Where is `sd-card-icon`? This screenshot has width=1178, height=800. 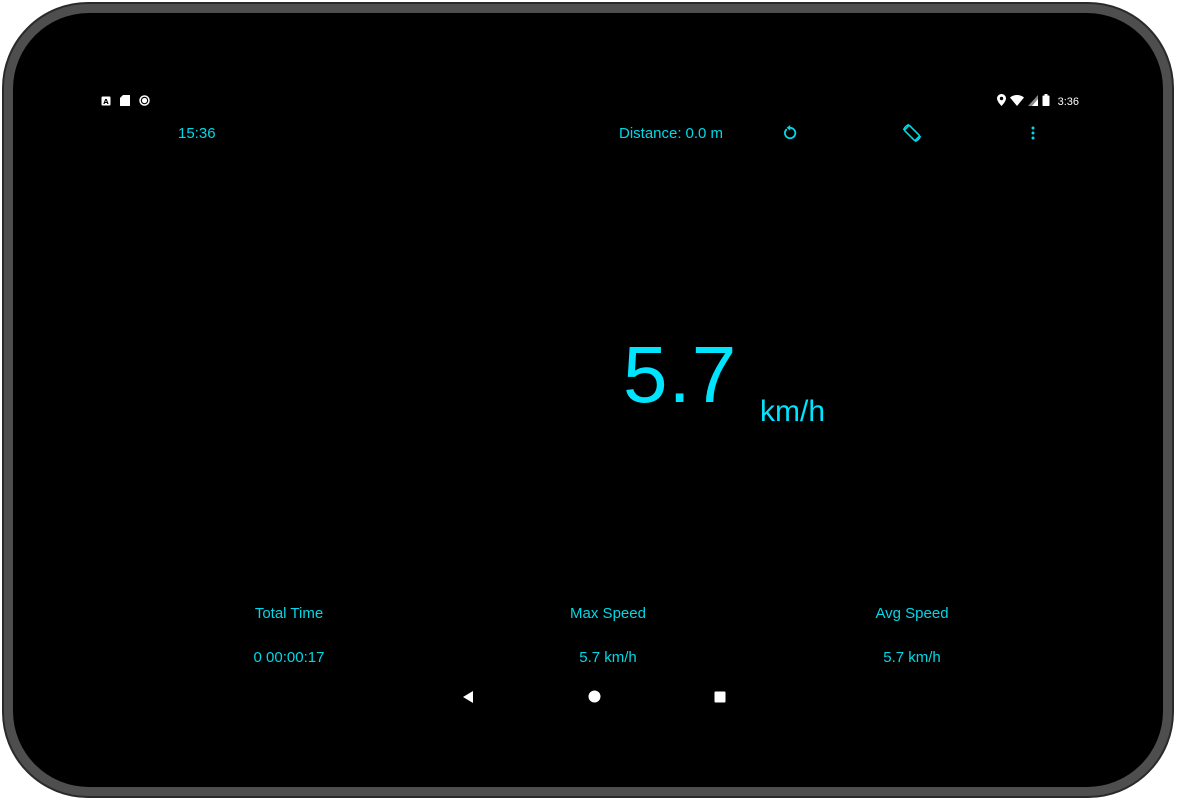
sd-card-icon is located at coordinates (125, 102).